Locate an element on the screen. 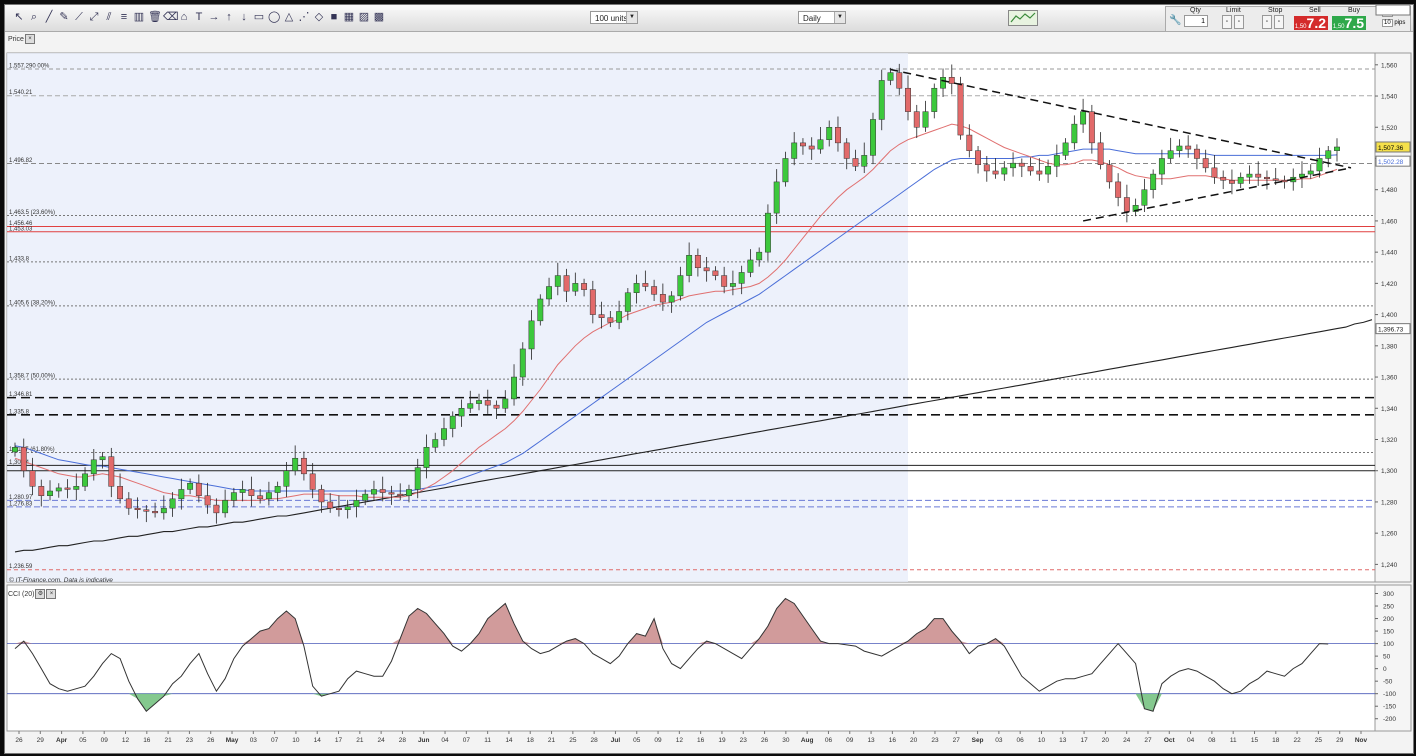 The image size is (1416, 756). cci-tick-label: -200 is located at coordinates (1389, 719).